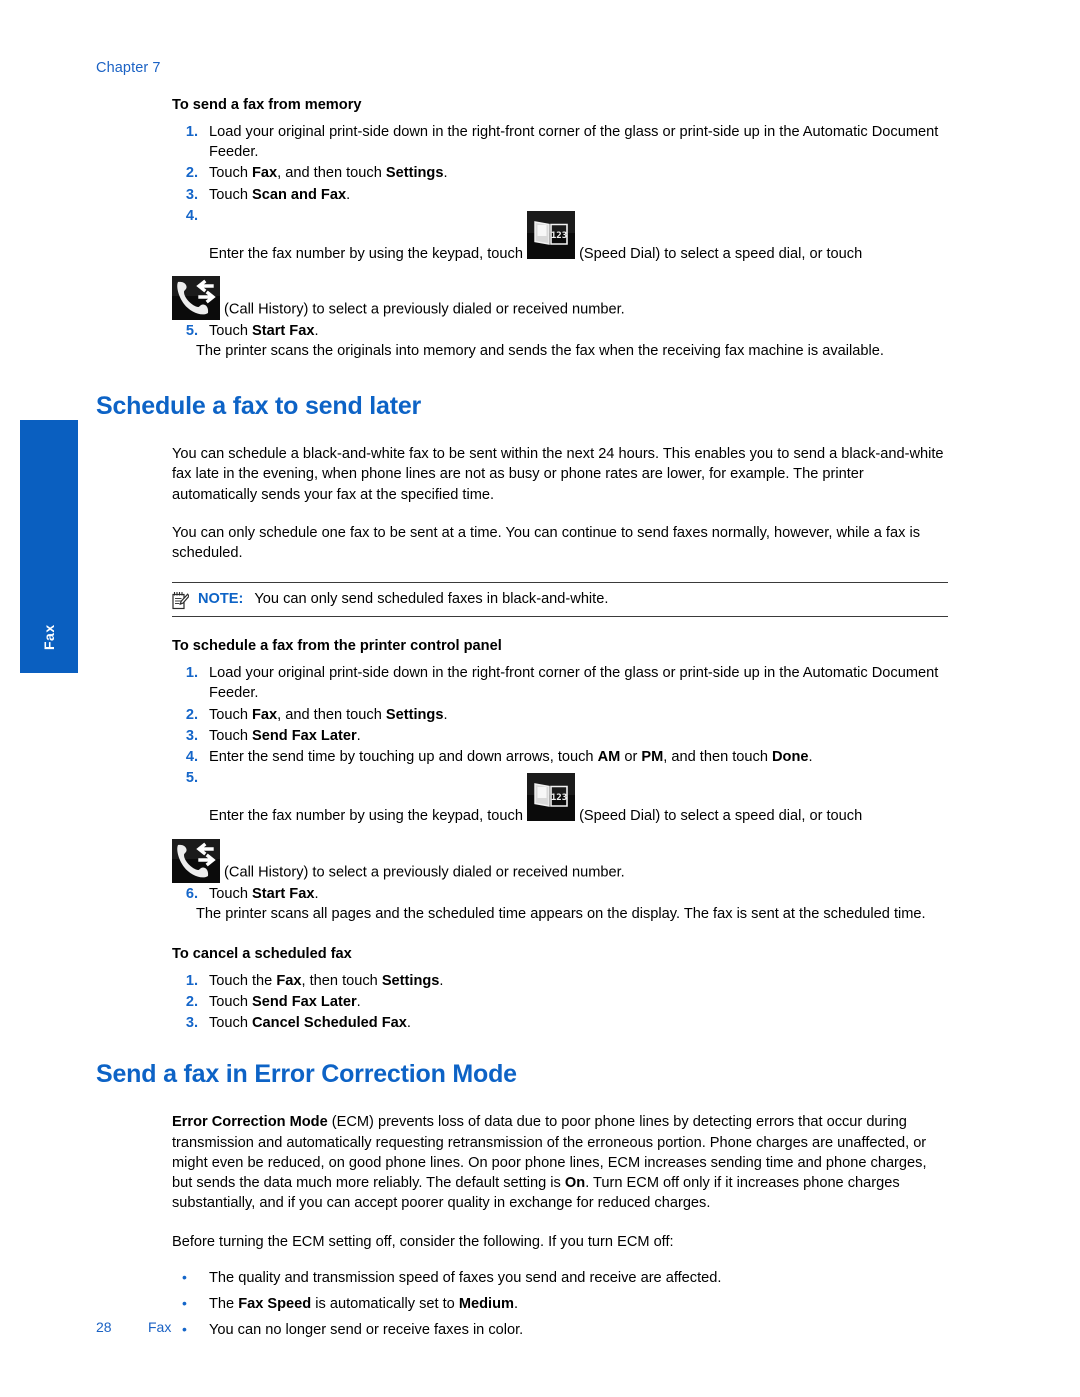 This screenshot has width=1080, height=1397. Describe the element at coordinates (133, 1327) in the screenshot. I see `page-footer: 28 Fax` at that location.